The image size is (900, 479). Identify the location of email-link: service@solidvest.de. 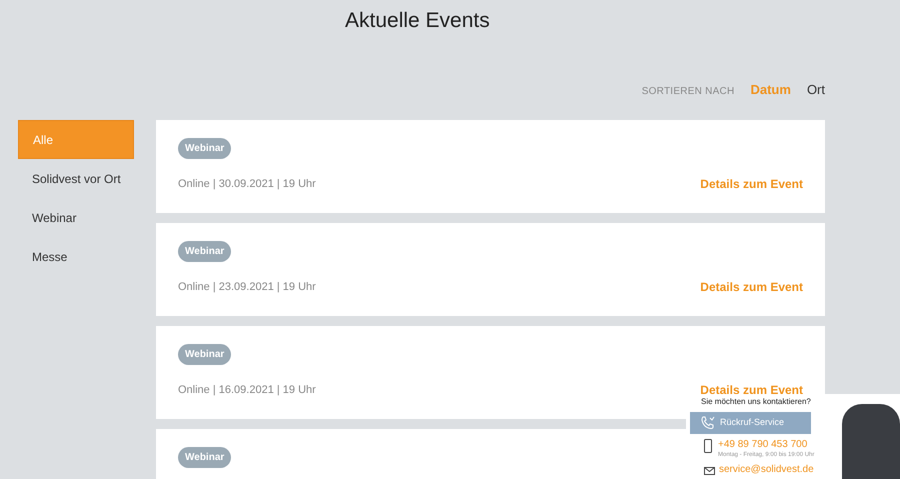
(766, 469).